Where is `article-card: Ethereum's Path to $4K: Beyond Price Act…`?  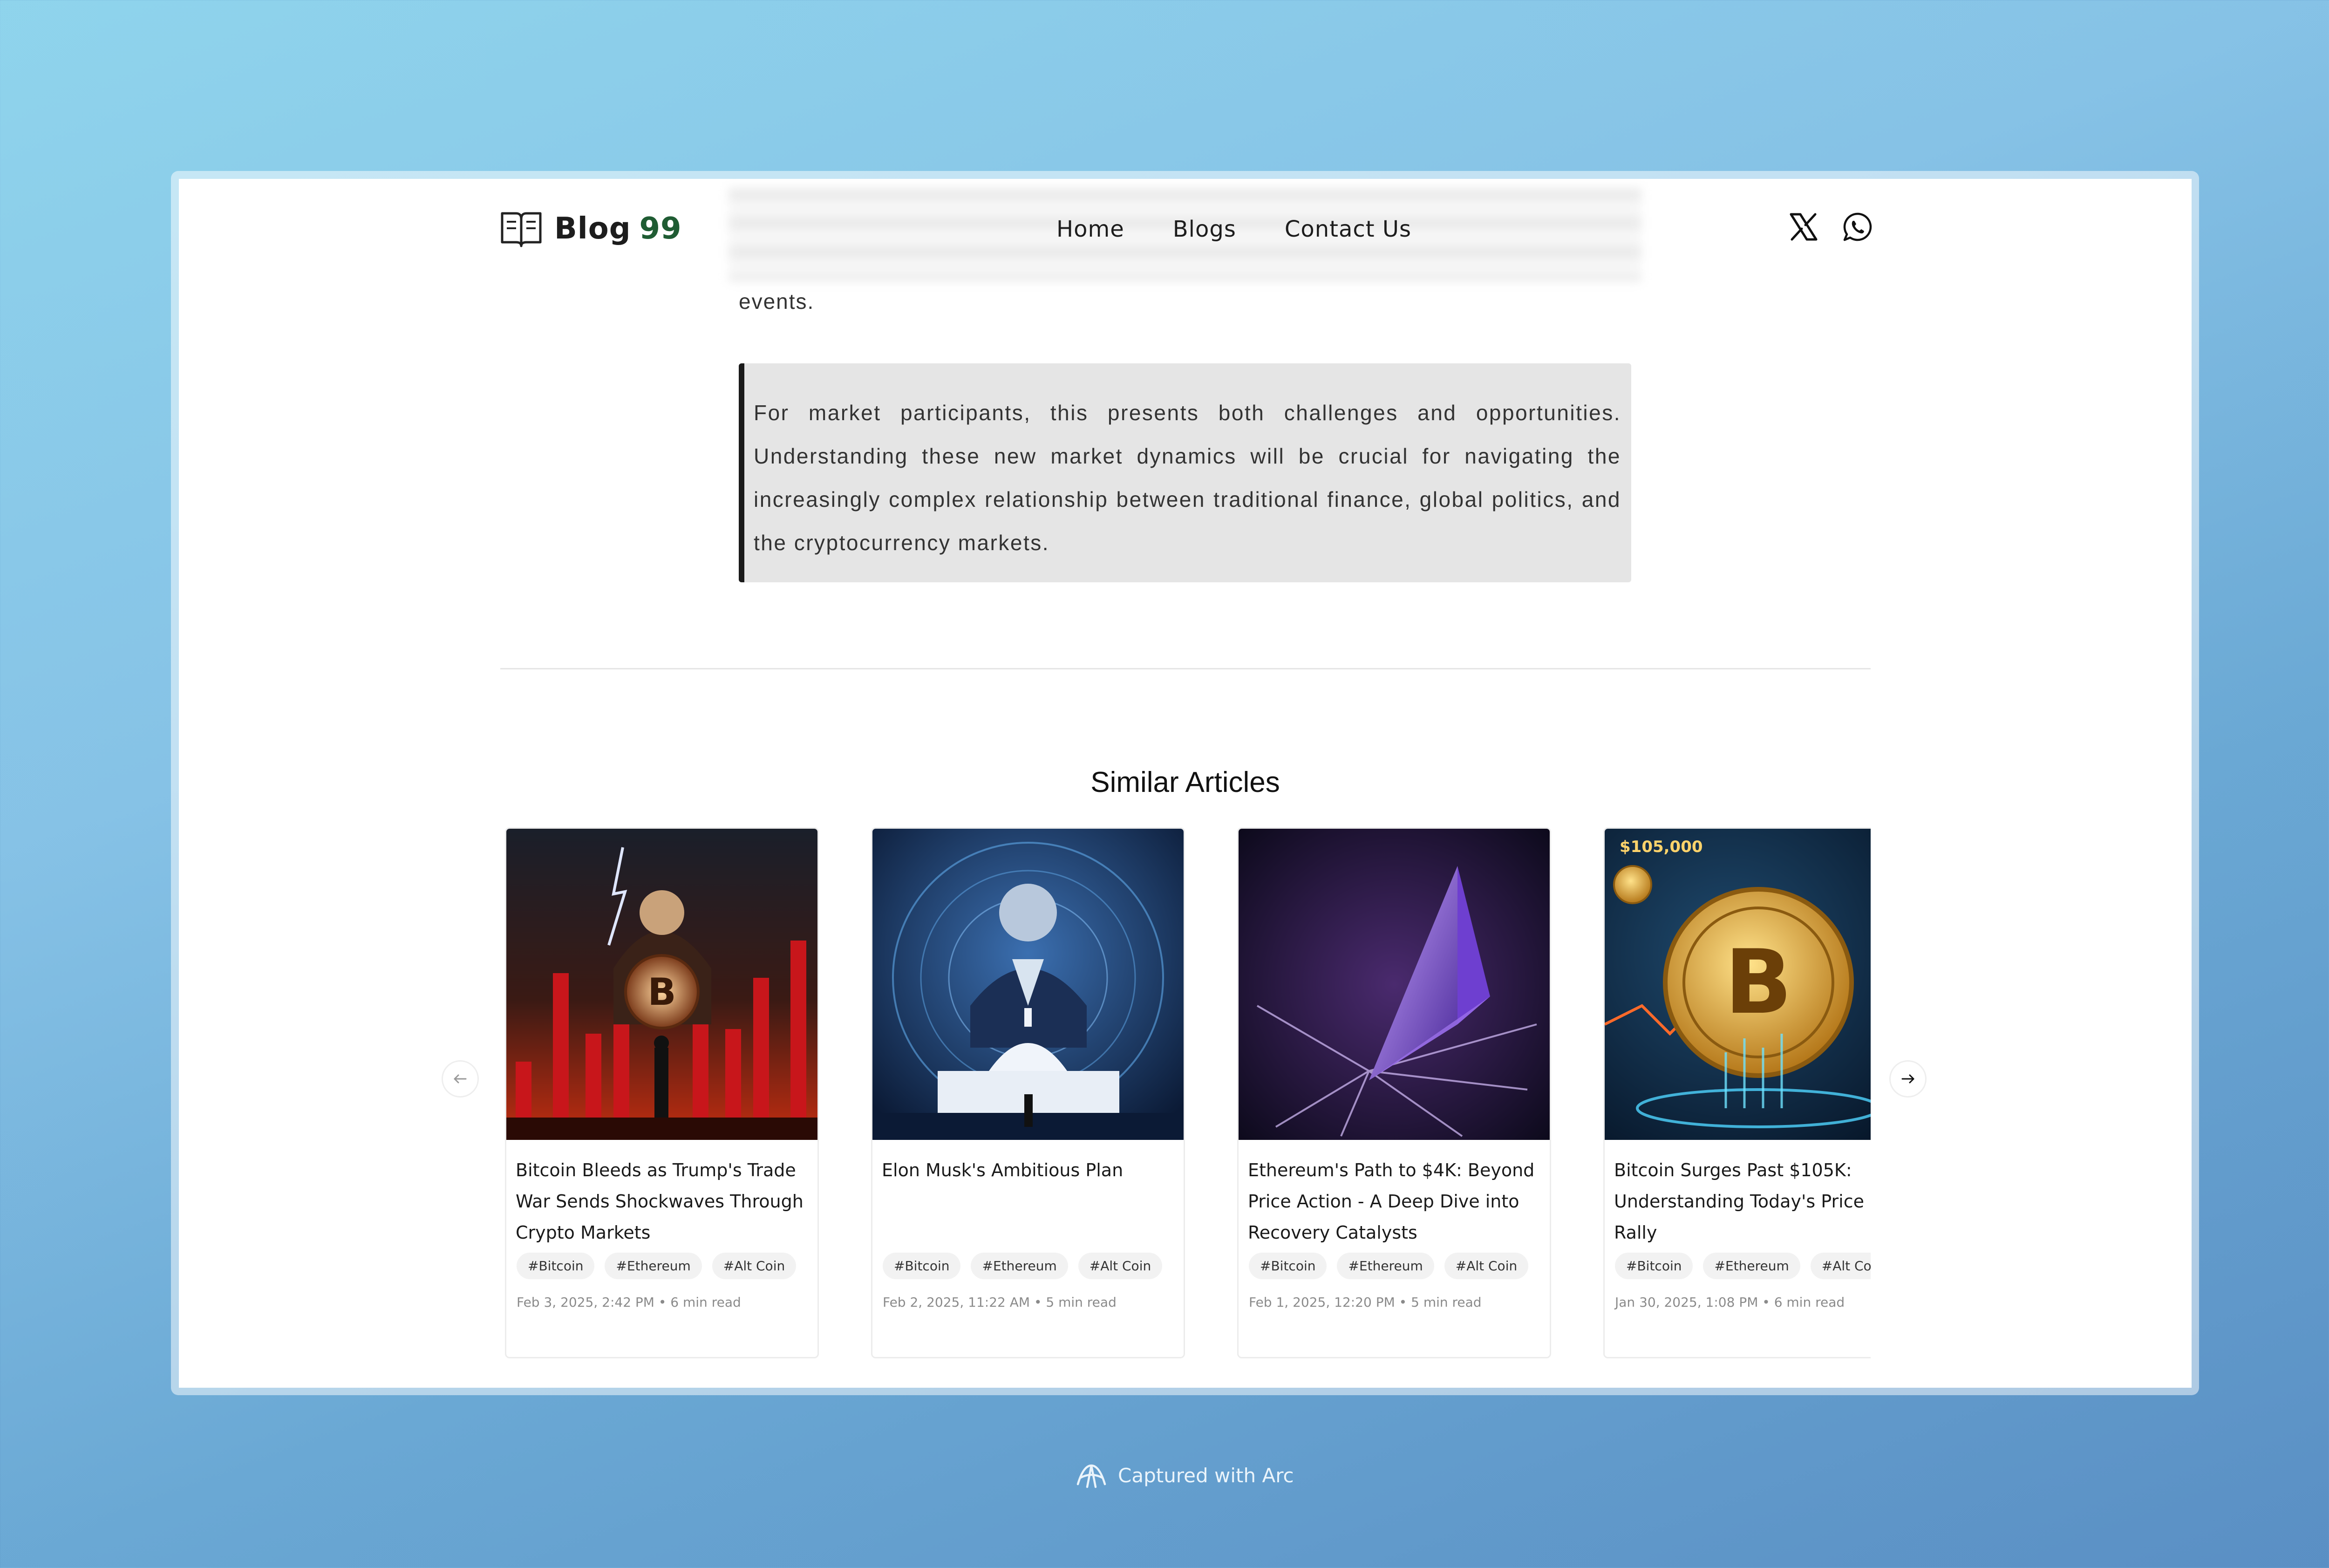
article-card: Ethereum's Path to $4K: Beyond Price Act… is located at coordinates (1394, 1092).